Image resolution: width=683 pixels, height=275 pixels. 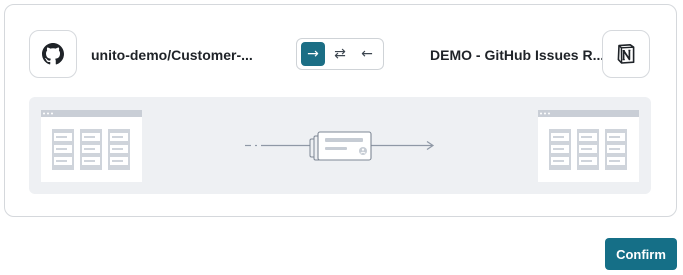 I want to click on direction-one-way-left-button: ←, so click(x=367, y=54).